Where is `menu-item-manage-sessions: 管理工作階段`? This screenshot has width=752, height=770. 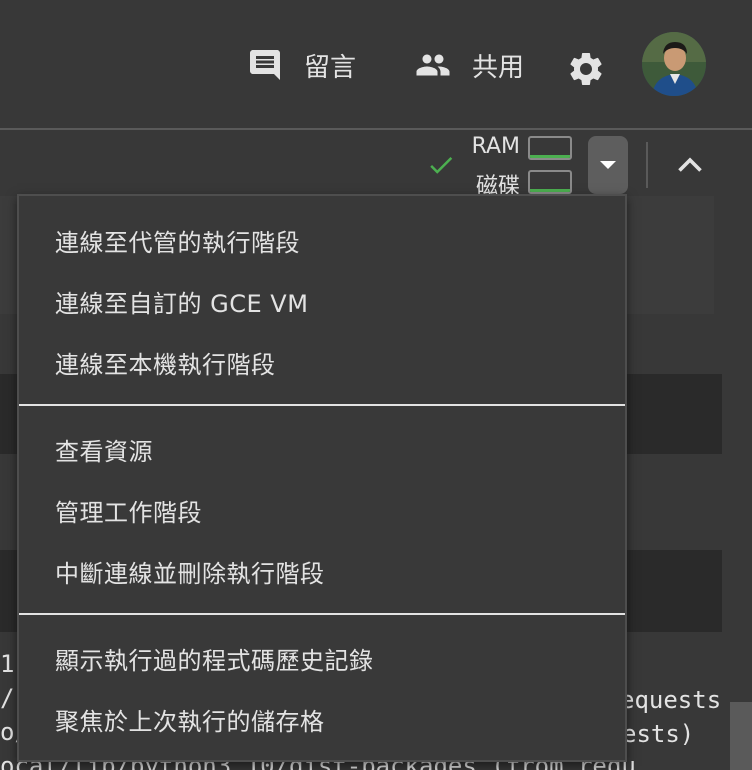
menu-item-manage-sessions: 管理工作階段 is located at coordinates (322, 510).